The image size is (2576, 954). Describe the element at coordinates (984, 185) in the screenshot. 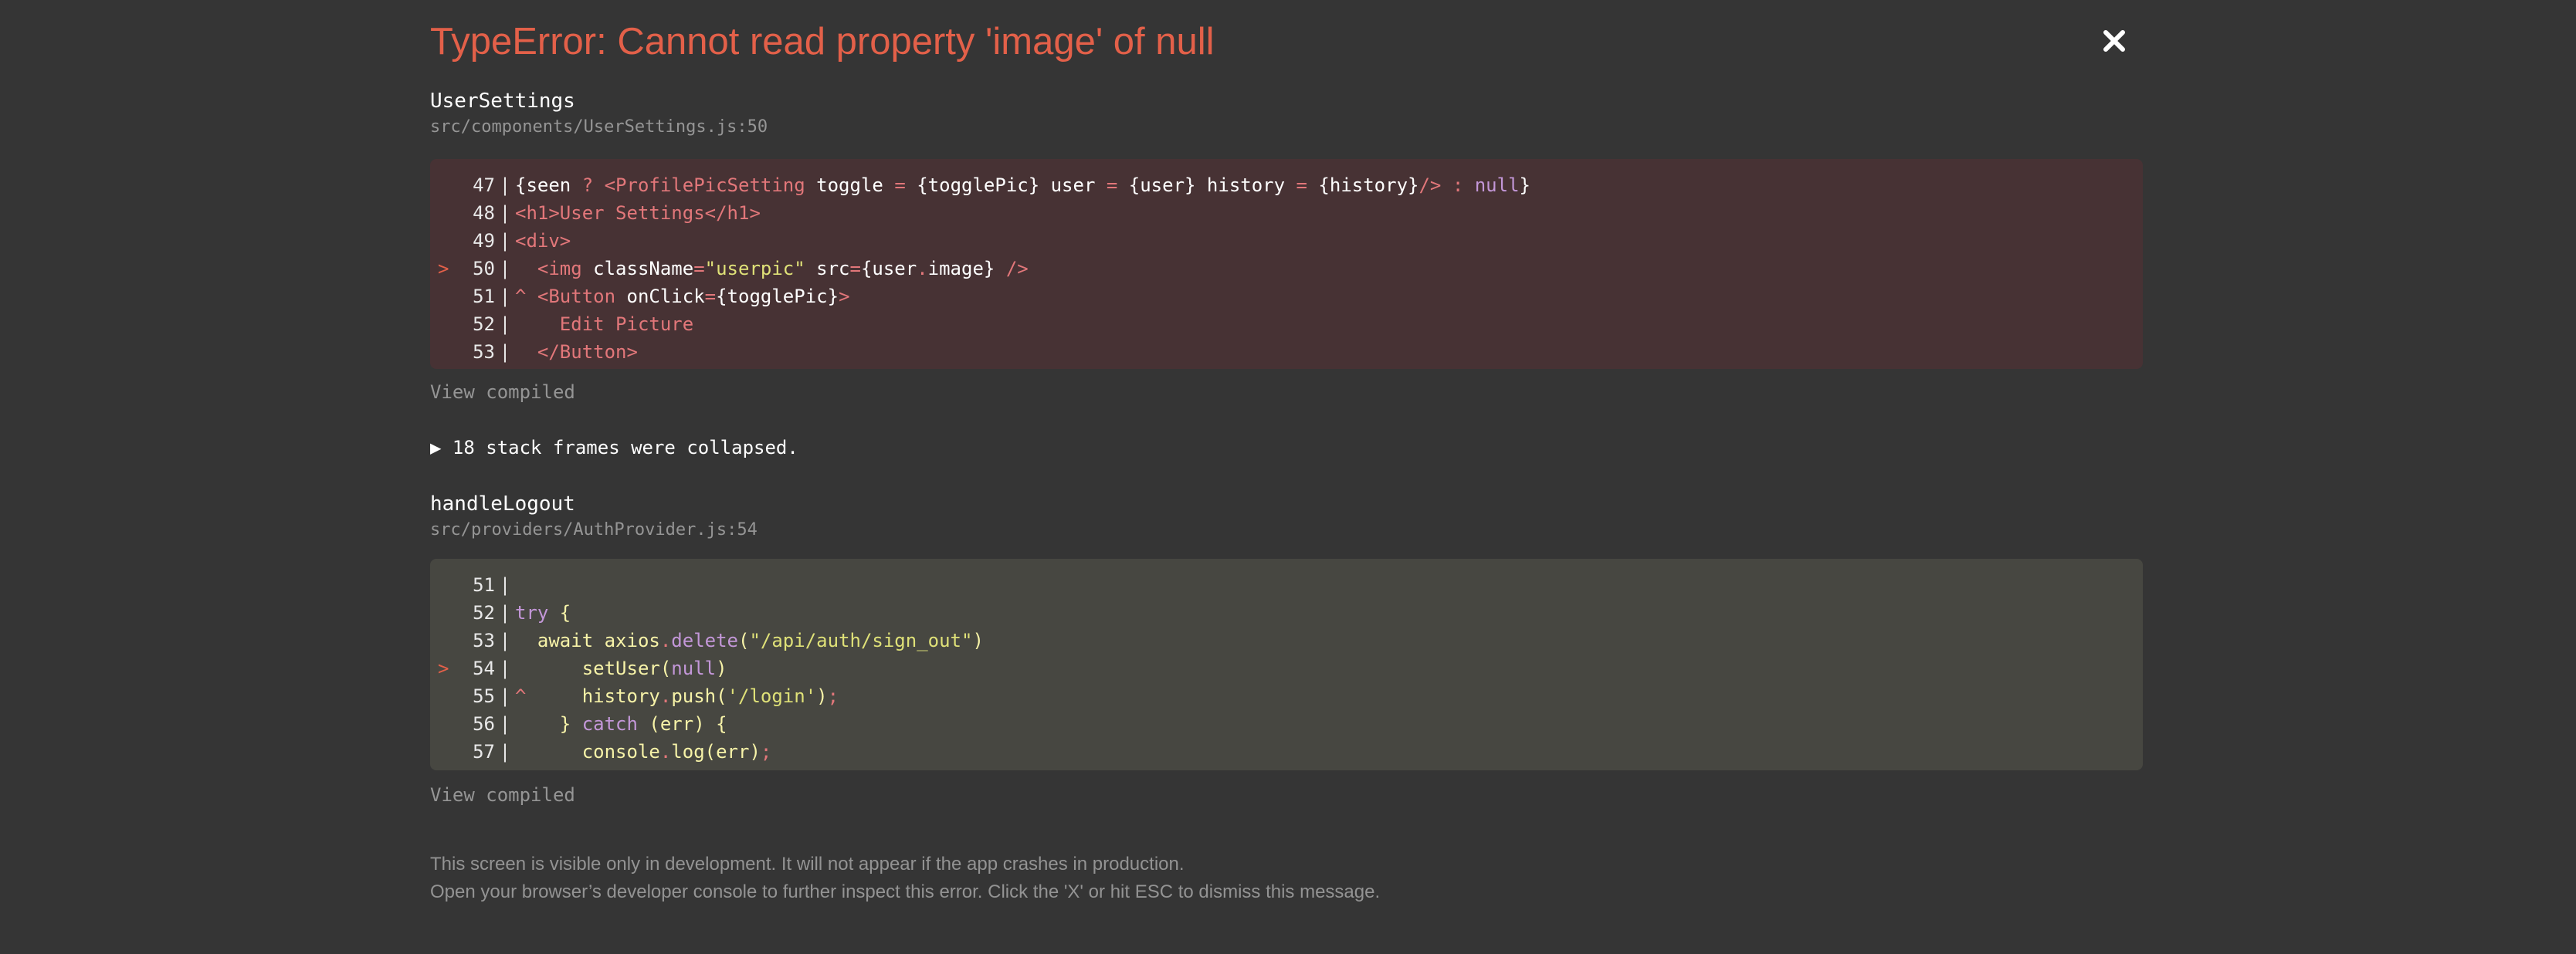

I see `code-token: {togglePic}` at that location.